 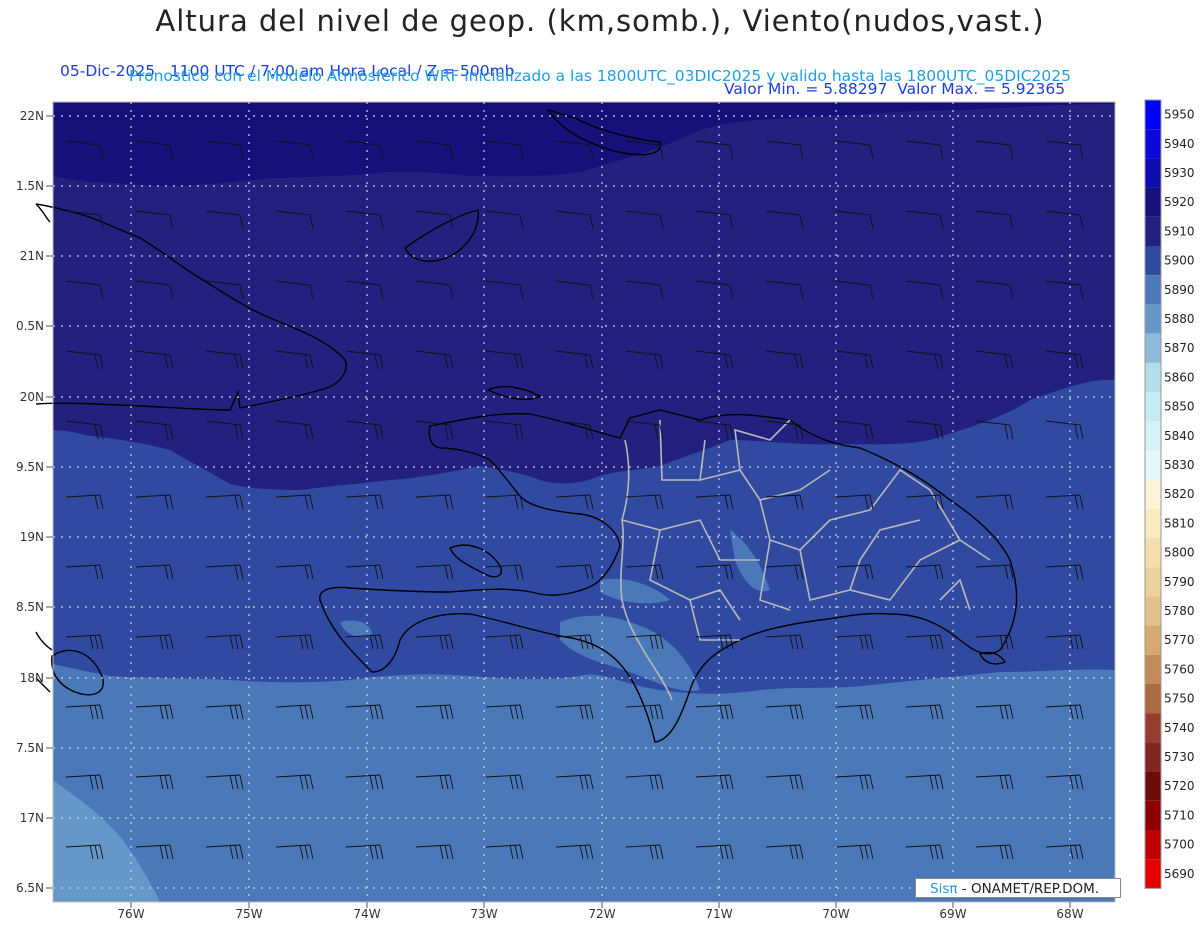 I want to click on lat-label: 19N, so click(x=32, y=537).